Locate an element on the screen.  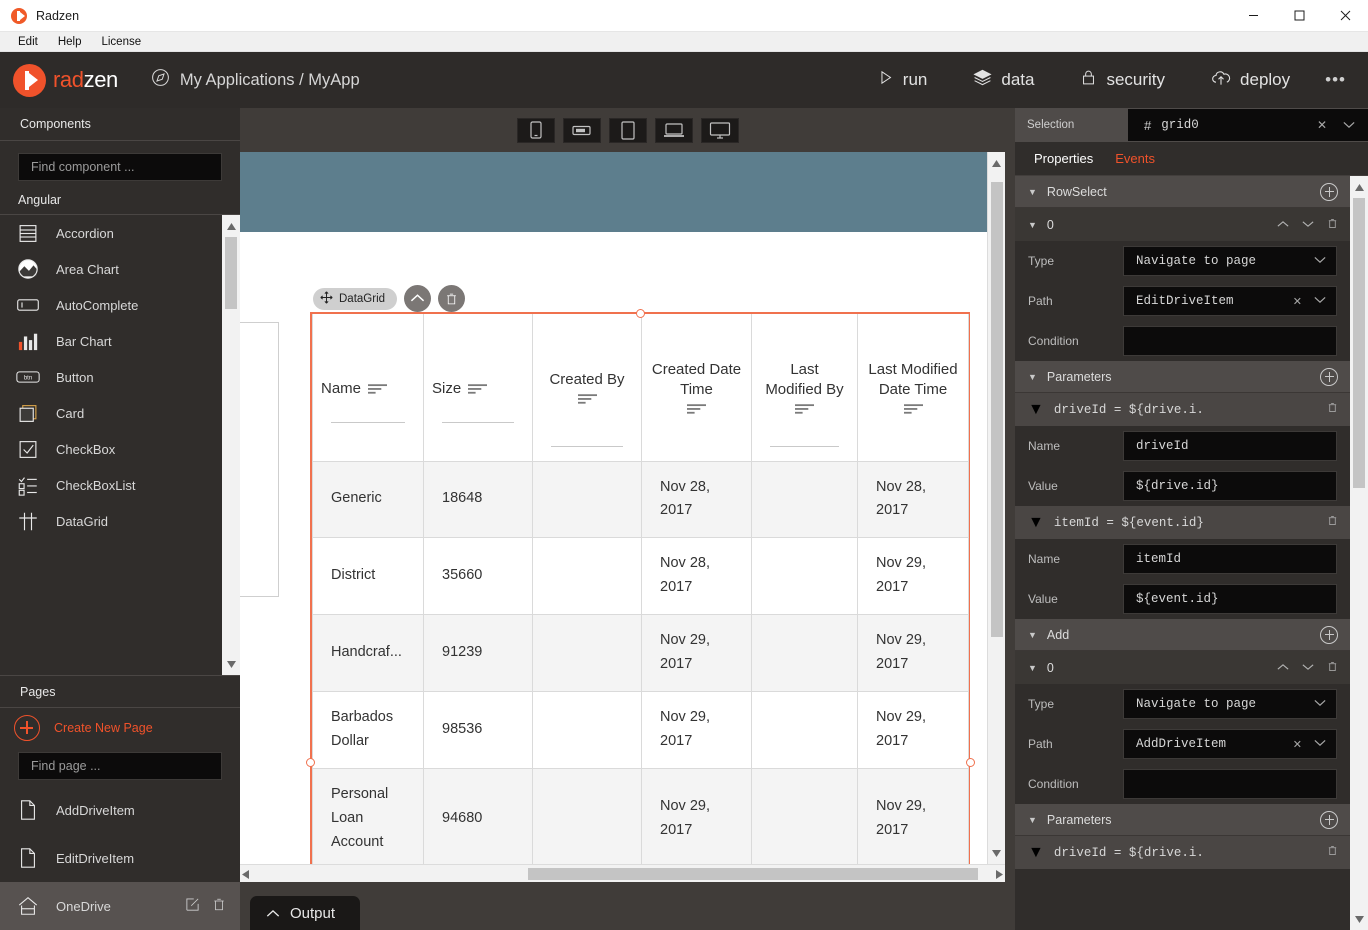
handler-index-header-0: ▼ 0 is located at coordinates (1182, 224).